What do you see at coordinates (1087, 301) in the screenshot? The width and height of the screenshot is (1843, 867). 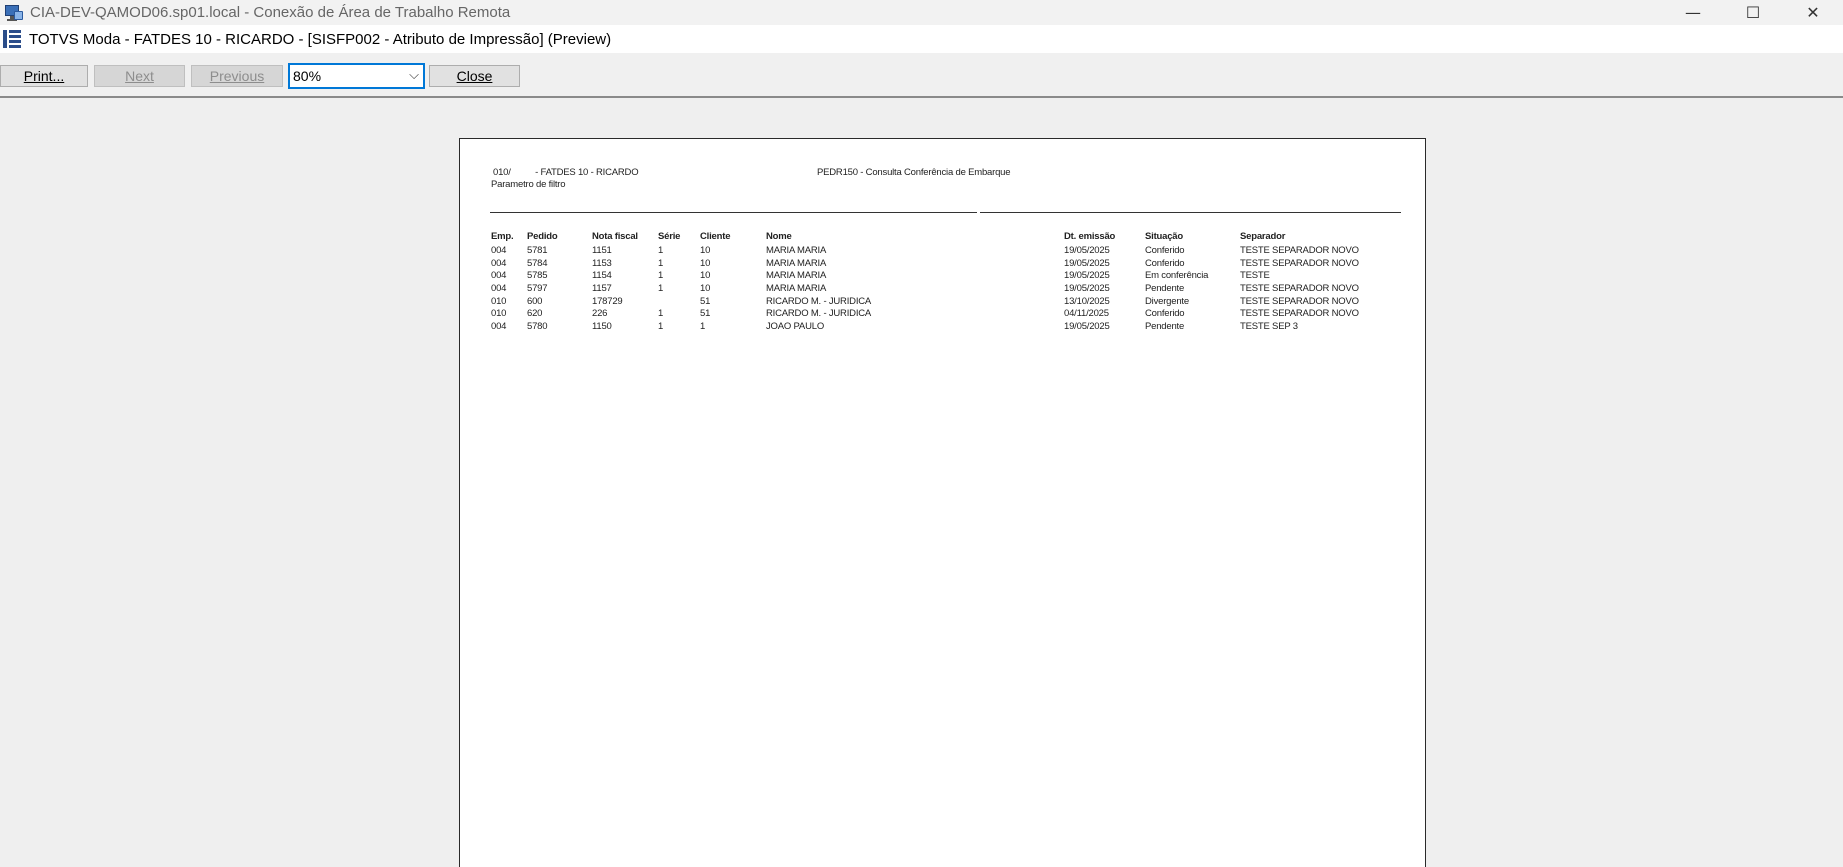 I see `cell-dt-emissao: 13/10/2025` at bounding box center [1087, 301].